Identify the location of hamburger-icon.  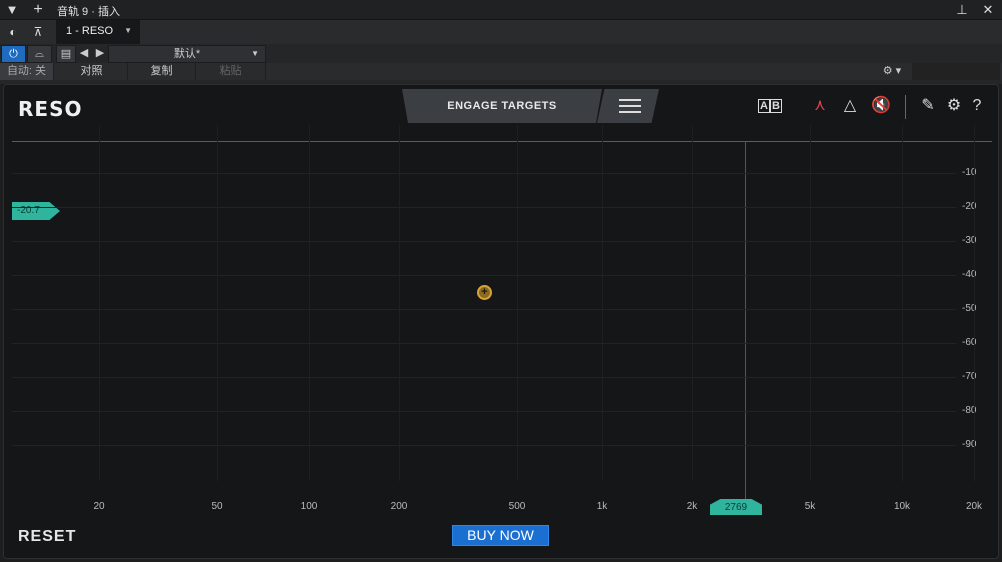
(630, 100).